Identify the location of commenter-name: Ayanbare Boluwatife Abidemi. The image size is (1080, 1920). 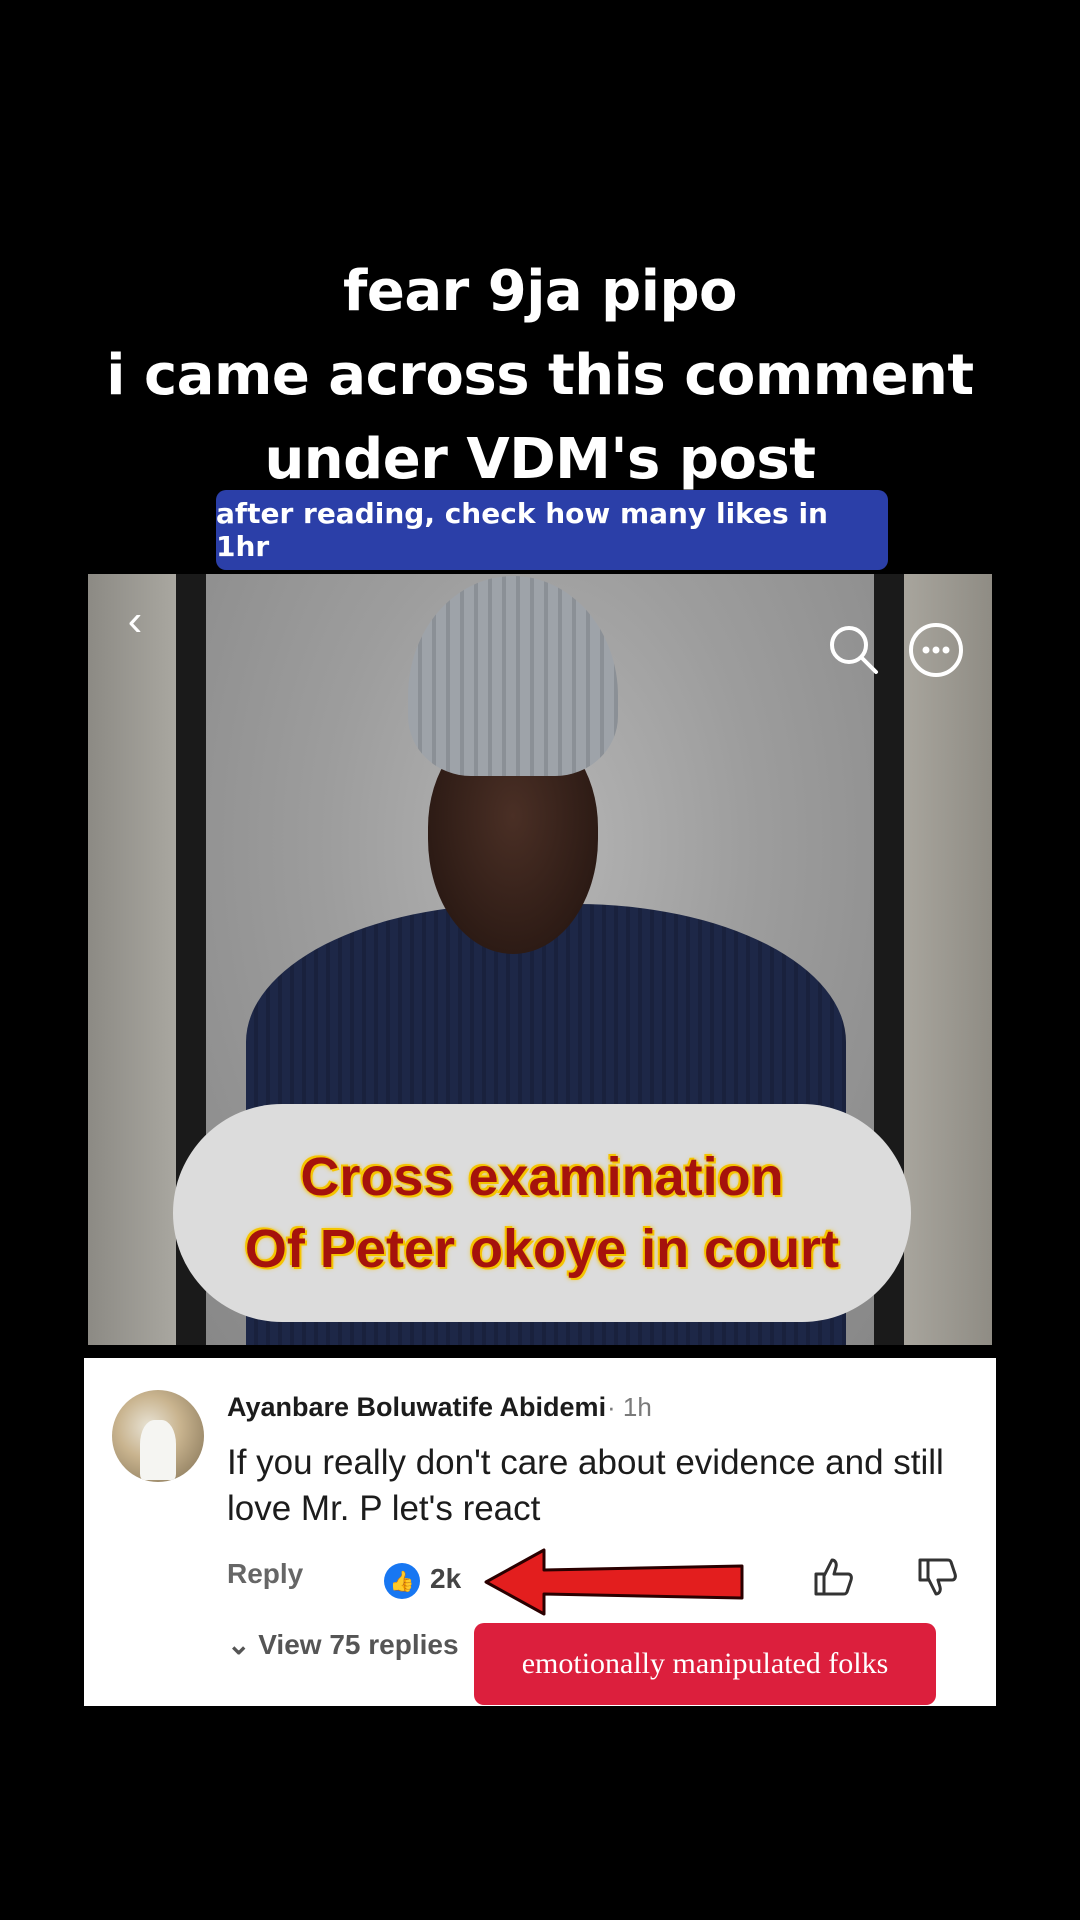
(416, 1407).